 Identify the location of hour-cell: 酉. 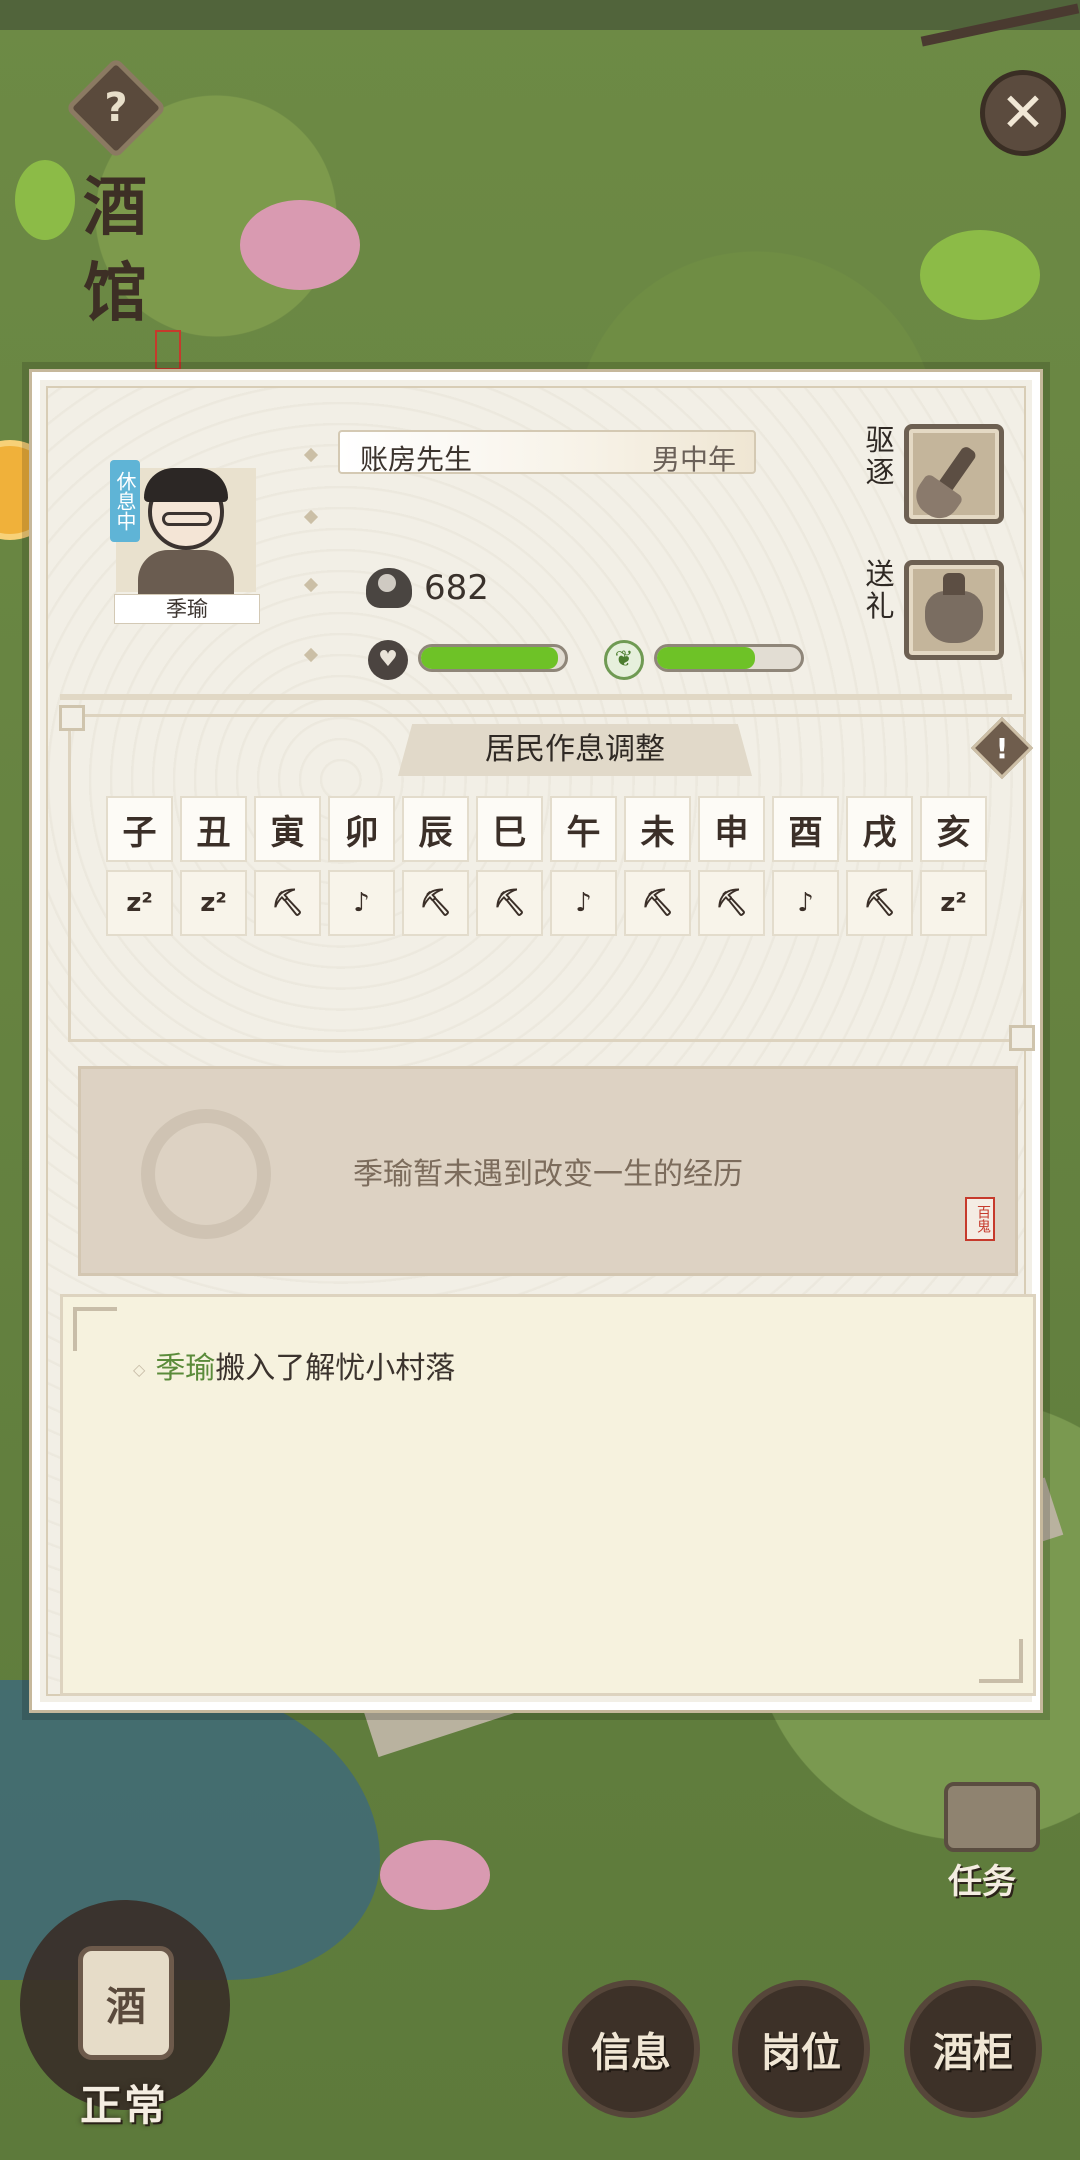
(805, 829).